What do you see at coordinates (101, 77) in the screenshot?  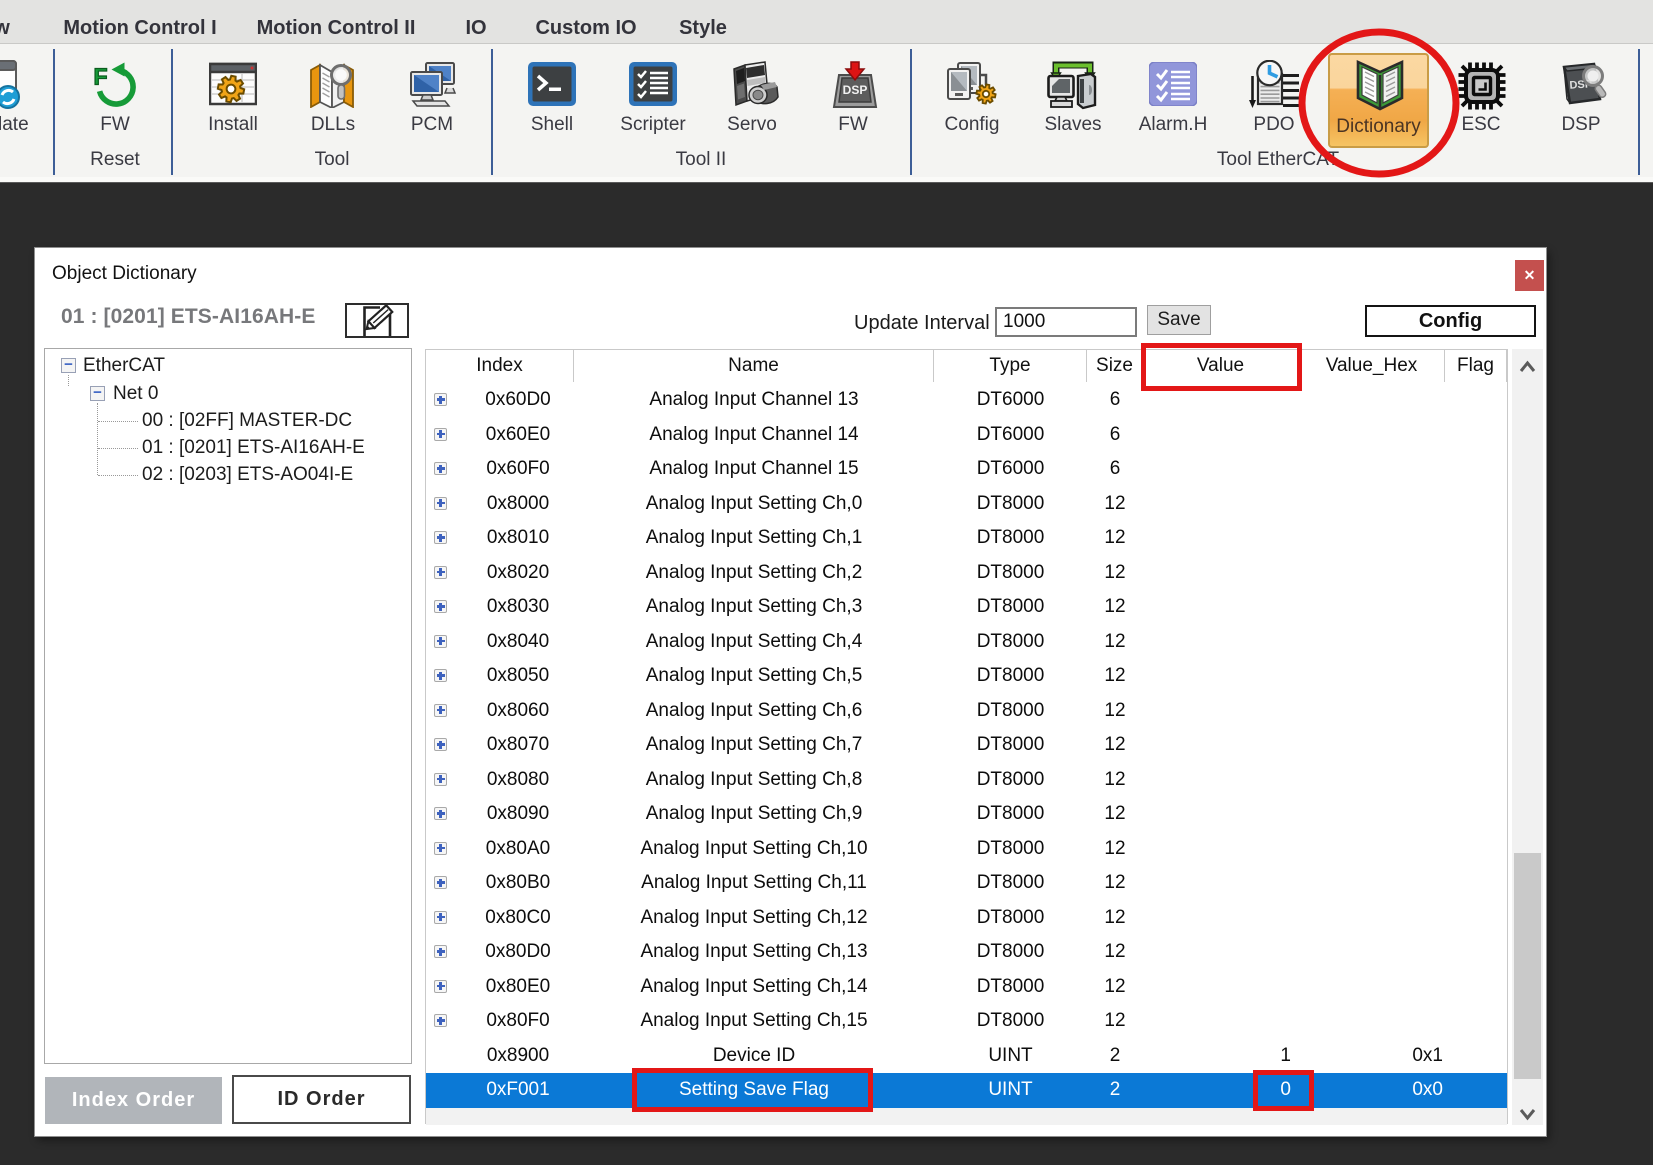 I see `svg-text: F` at bounding box center [101, 77].